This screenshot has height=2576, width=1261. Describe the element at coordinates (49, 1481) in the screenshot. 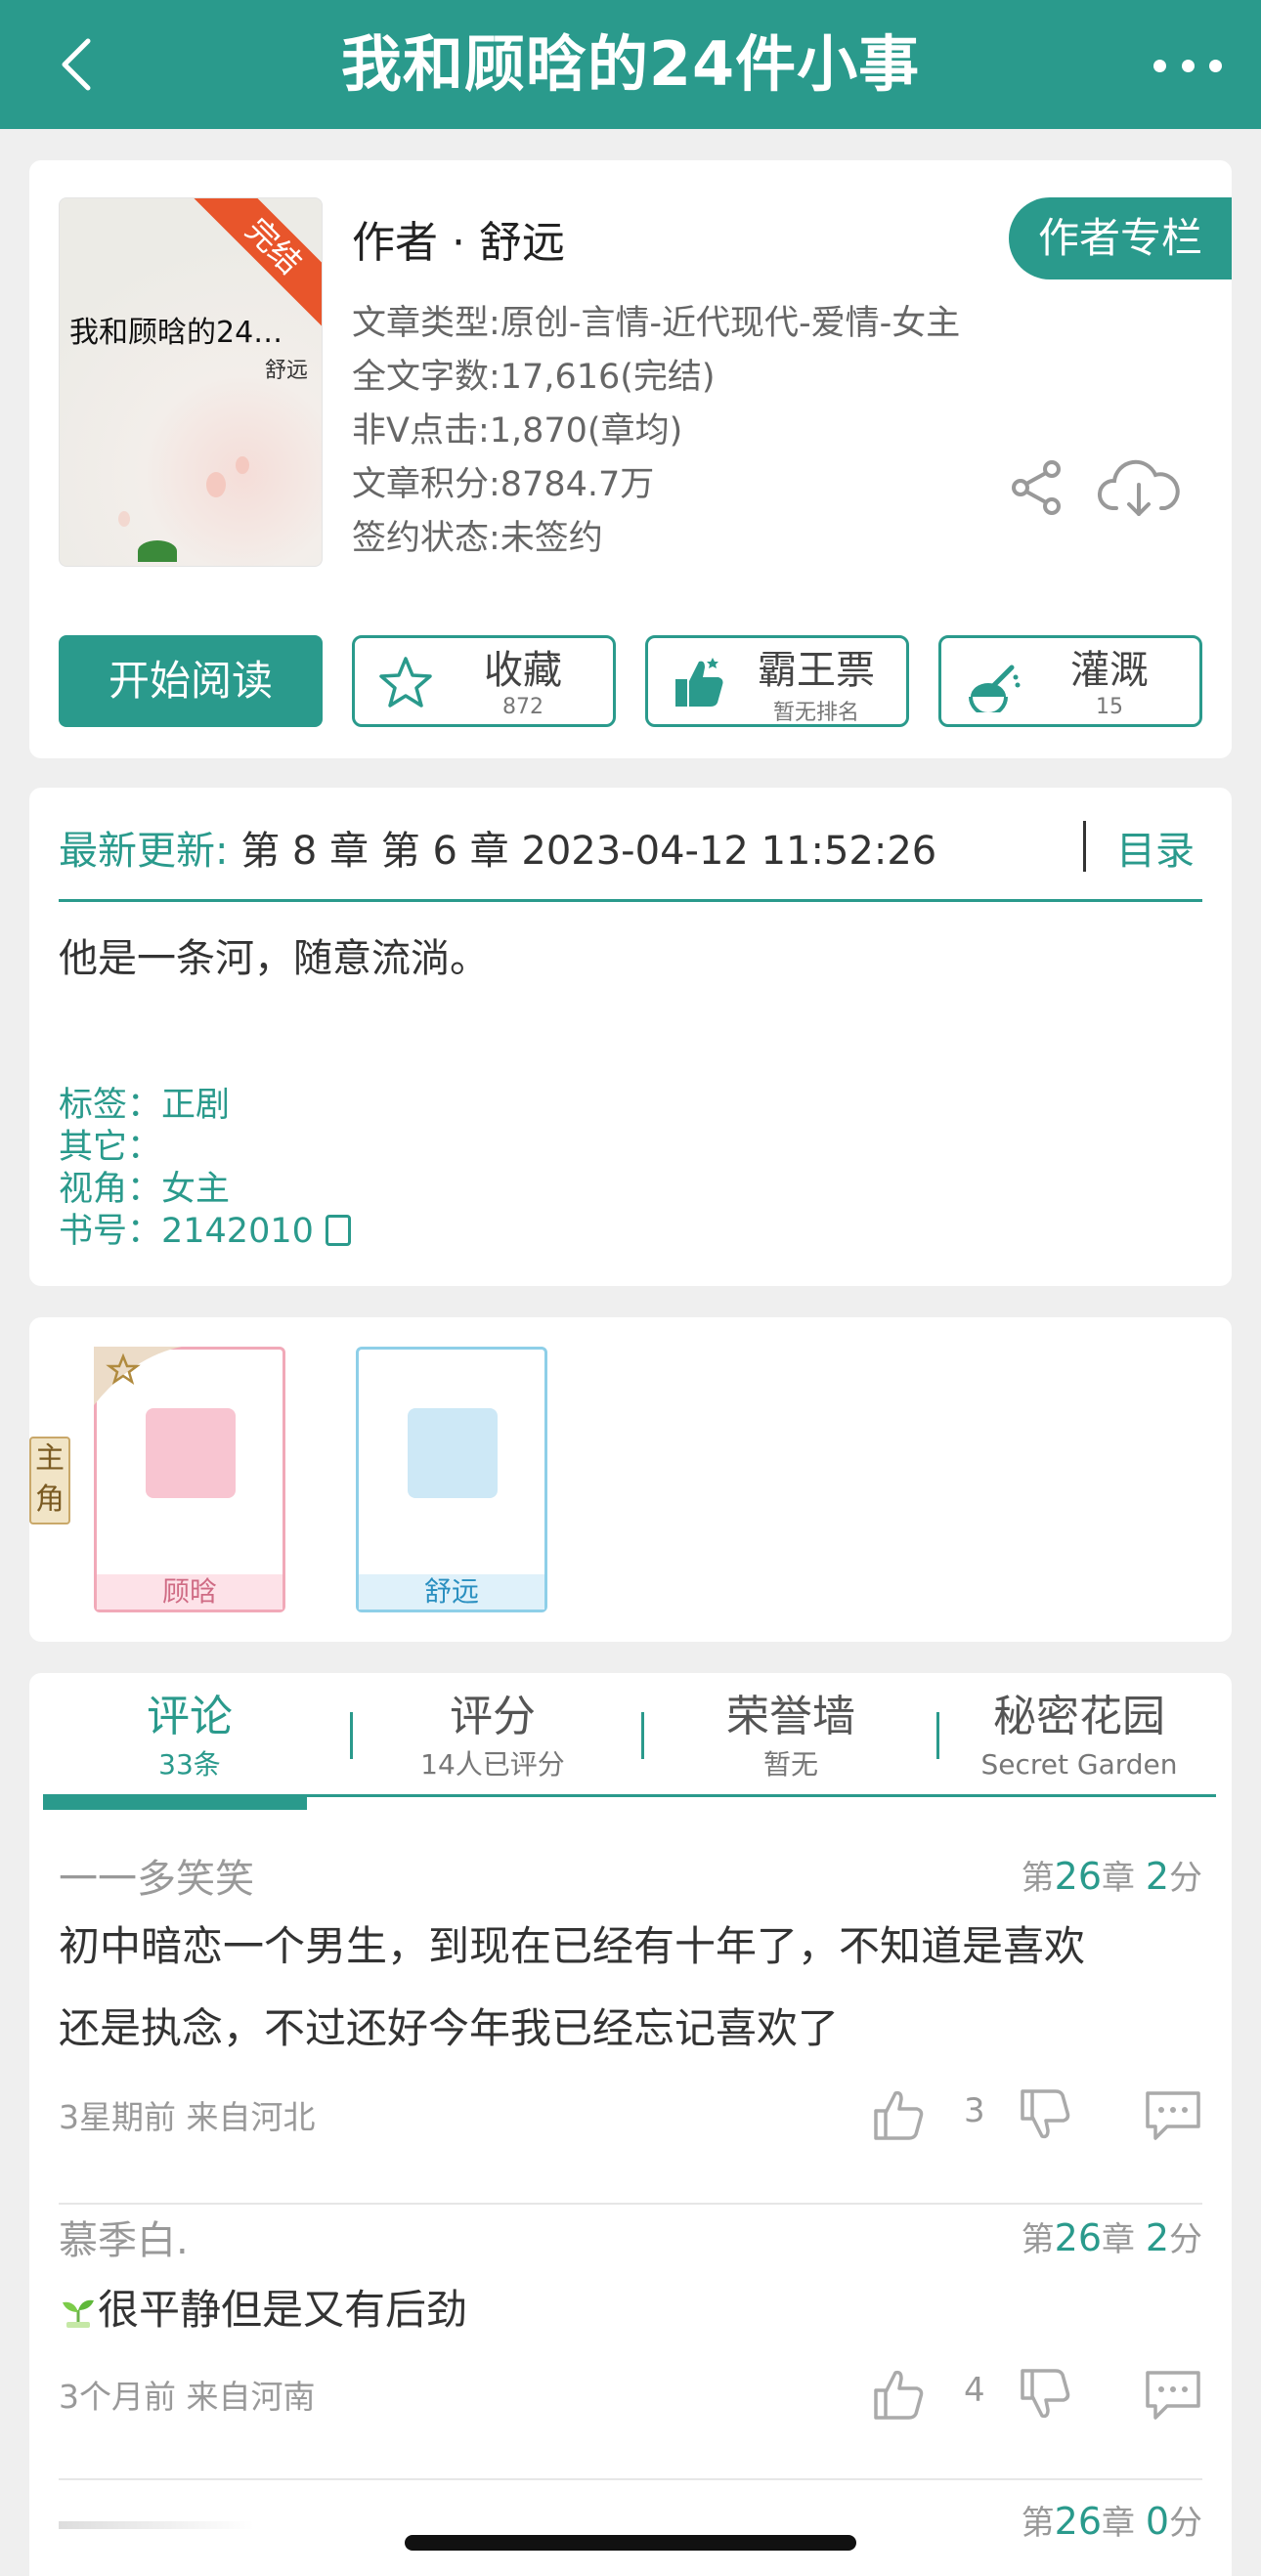

I see `main-role-label: 主角` at that location.